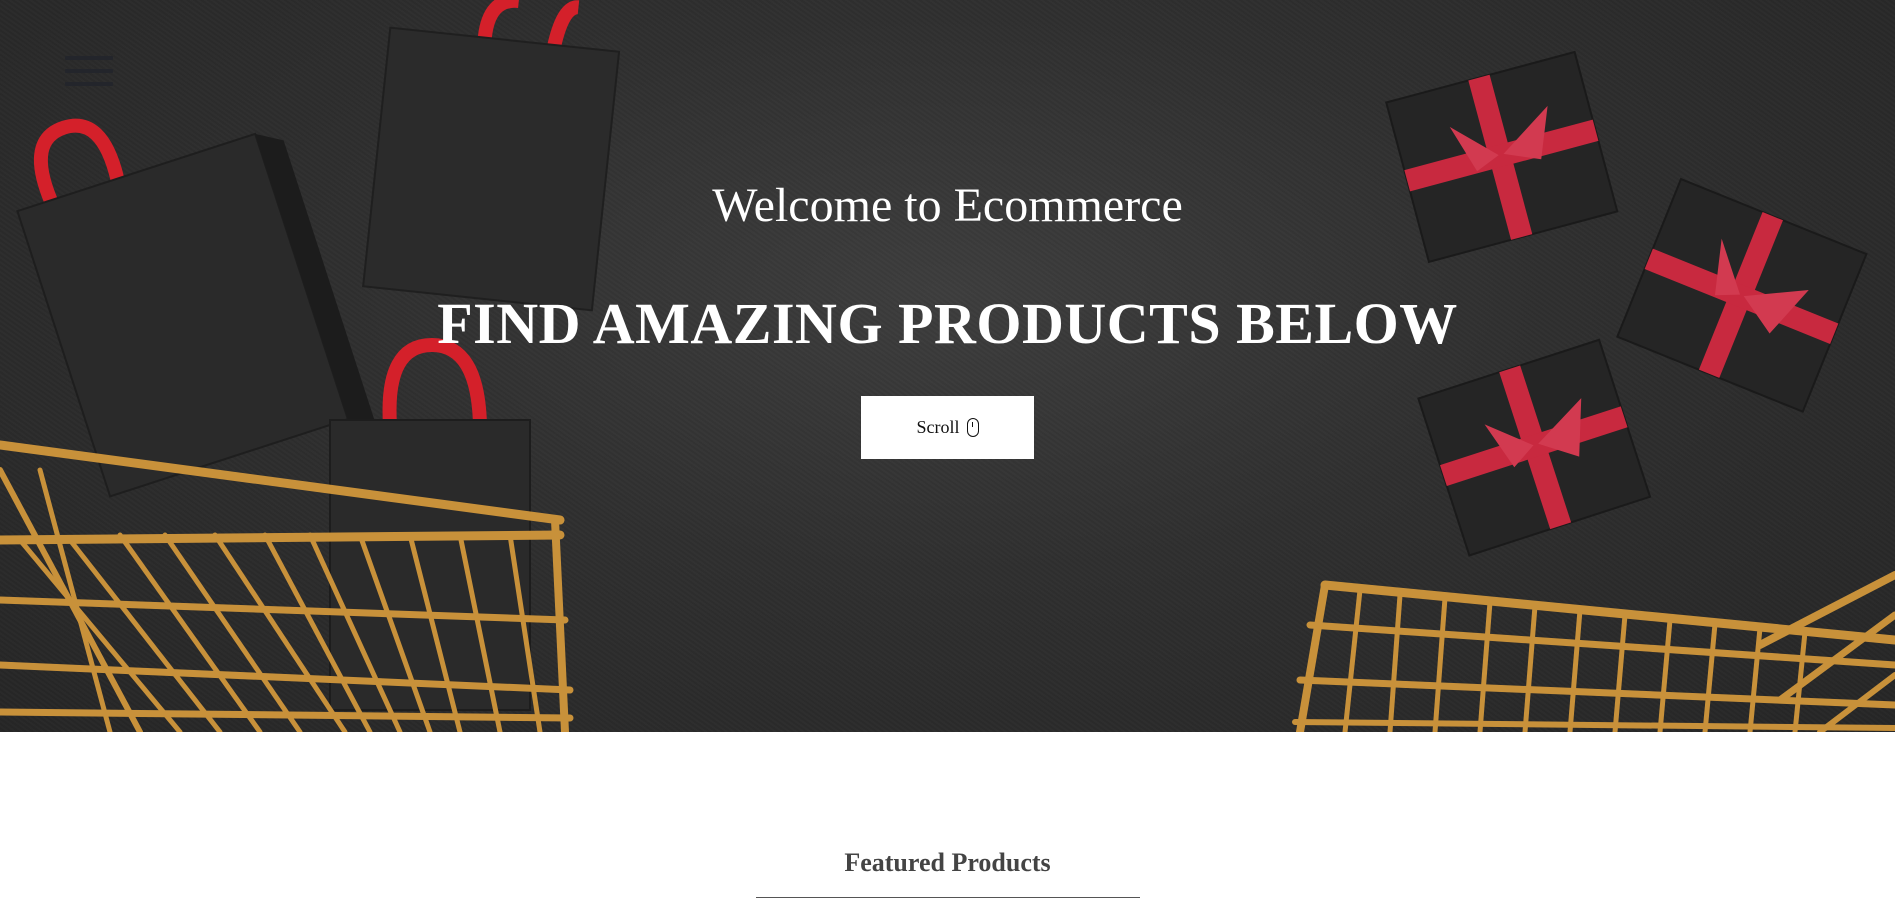 The width and height of the screenshot is (1895, 911). Describe the element at coordinates (948, 897) in the screenshot. I see `heading-underline` at that location.